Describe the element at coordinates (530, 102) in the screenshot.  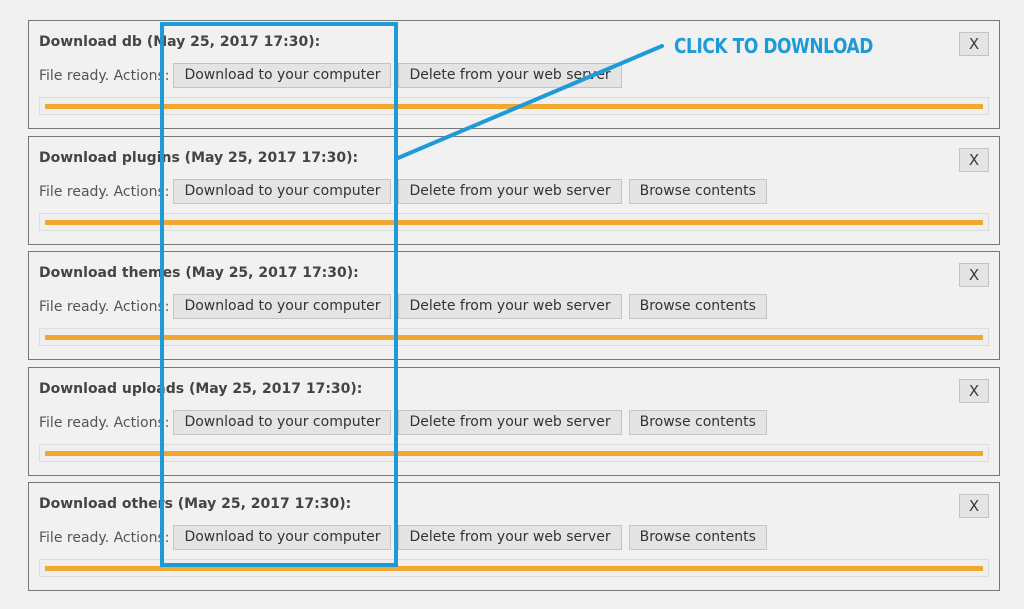
I see `callout-arrow-line` at that location.